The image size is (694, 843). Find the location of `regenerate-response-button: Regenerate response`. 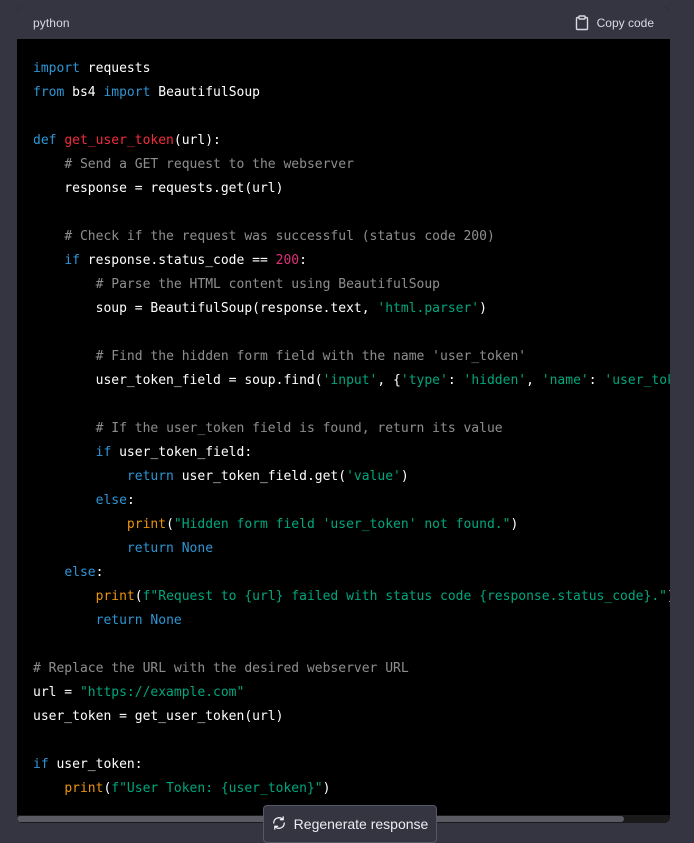

regenerate-response-button: Regenerate response is located at coordinates (350, 824).